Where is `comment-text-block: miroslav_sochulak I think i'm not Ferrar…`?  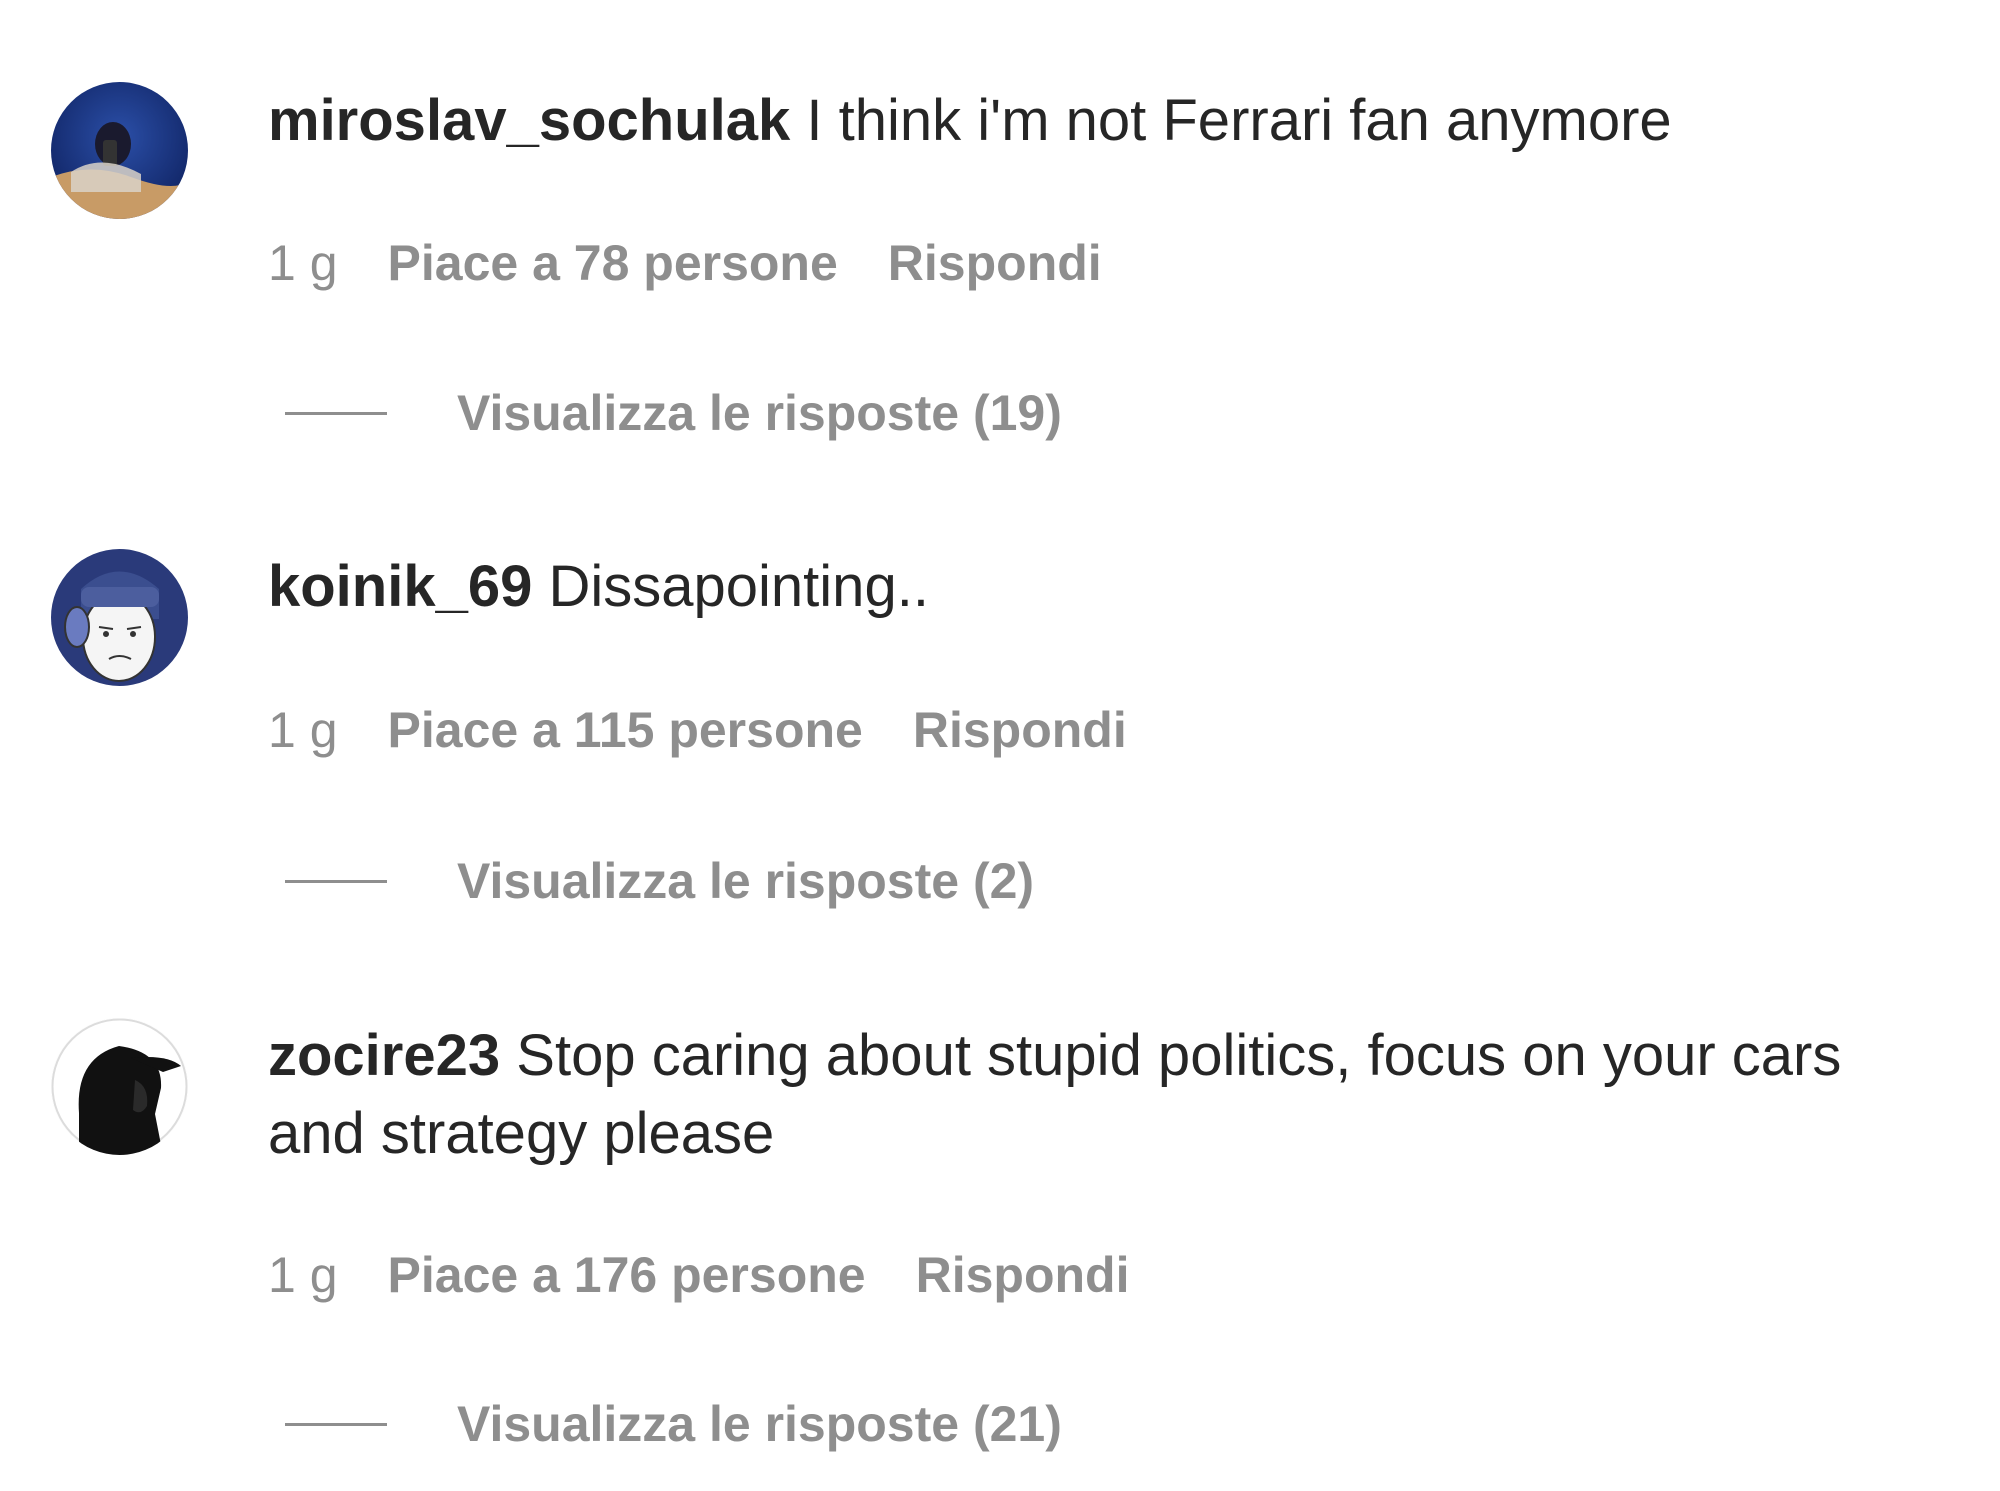
comment-text-block: miroslav_sochulak I think i'm not Ferrar… is located at coordinates (1088, 121).